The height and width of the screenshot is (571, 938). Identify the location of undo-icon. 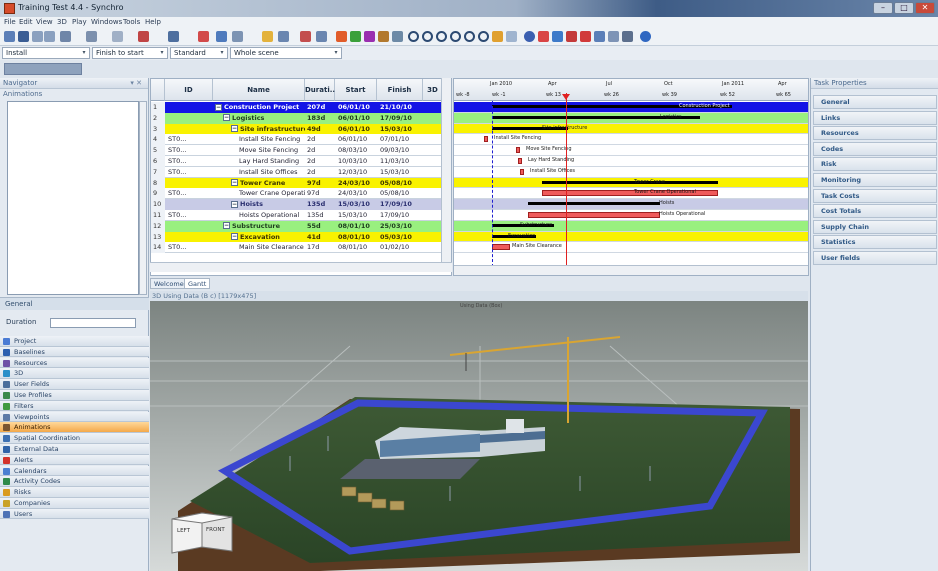
(37, 36).